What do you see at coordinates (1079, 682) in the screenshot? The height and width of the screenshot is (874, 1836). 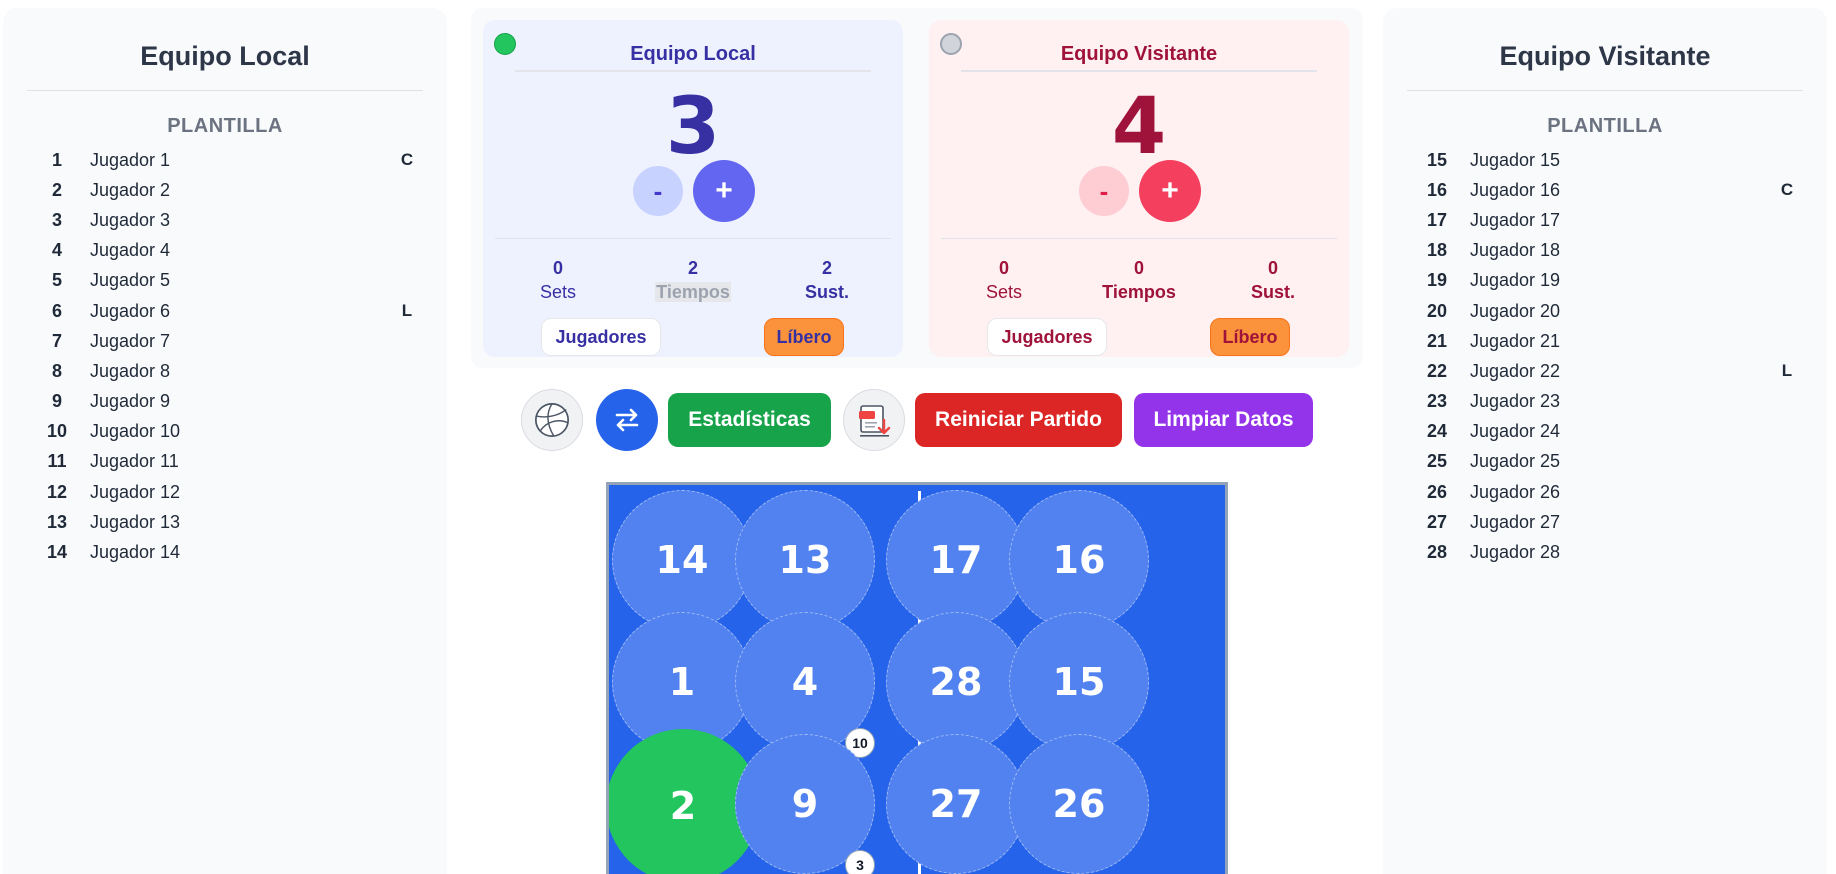 I see `away-court-player: 15` at bounding box center [1079, 682].